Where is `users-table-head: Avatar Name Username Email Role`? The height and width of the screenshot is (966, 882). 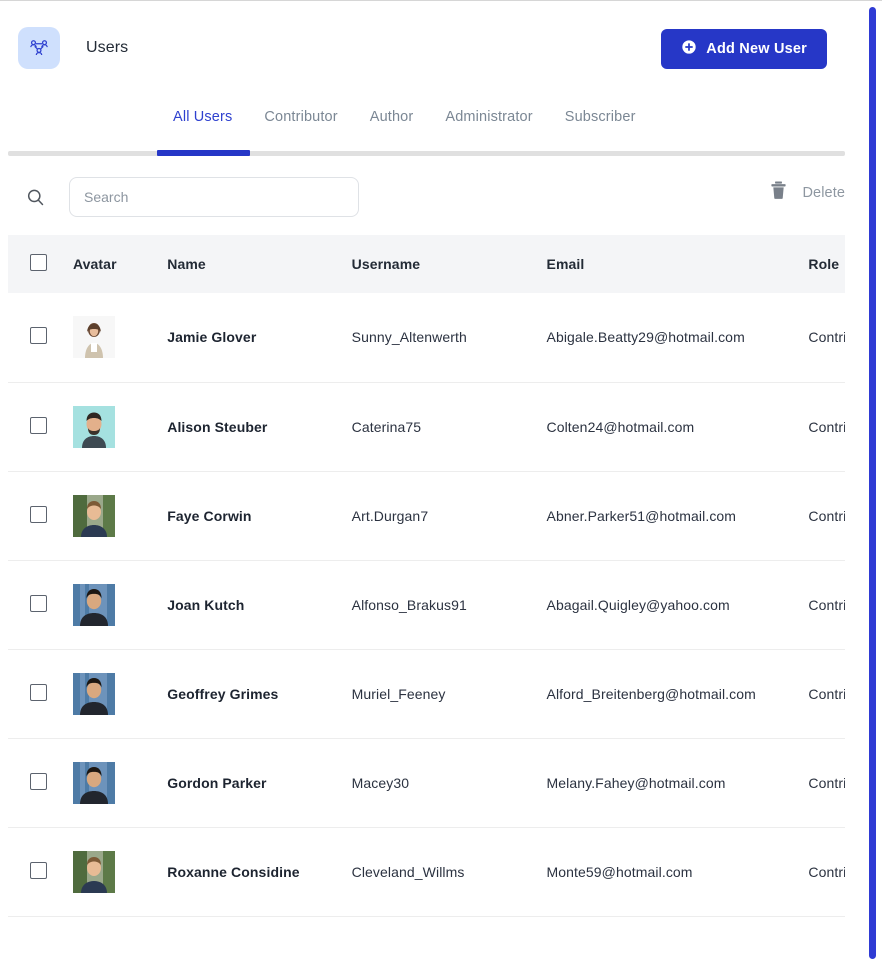 users-table-head: Avatar Name Username Email Role is located at coordinates (426, 264).